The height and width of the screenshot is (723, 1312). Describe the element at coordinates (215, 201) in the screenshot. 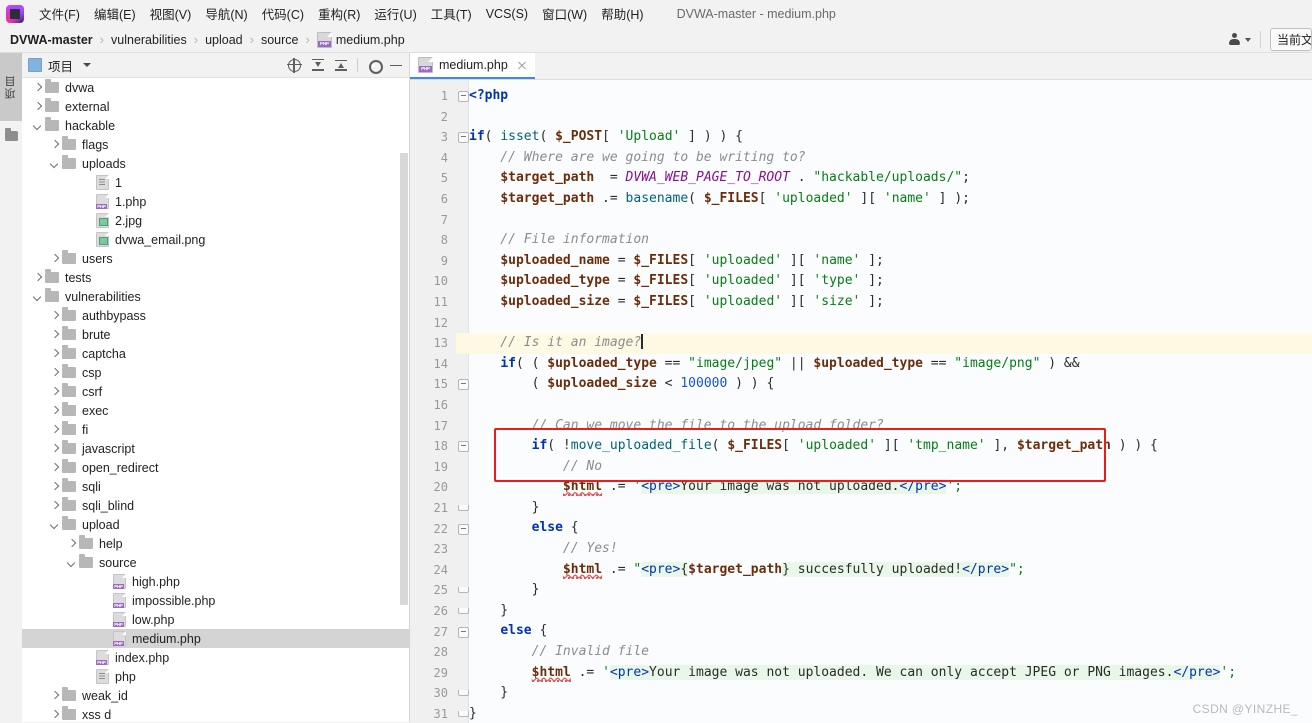

I see `tree-item-1-php: 1.php` at that location.